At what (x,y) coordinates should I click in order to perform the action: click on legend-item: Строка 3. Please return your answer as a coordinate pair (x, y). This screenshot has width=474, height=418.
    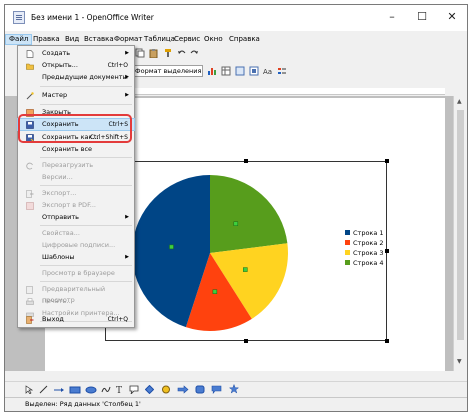
    Looking at the image, I should click on (364, 253).